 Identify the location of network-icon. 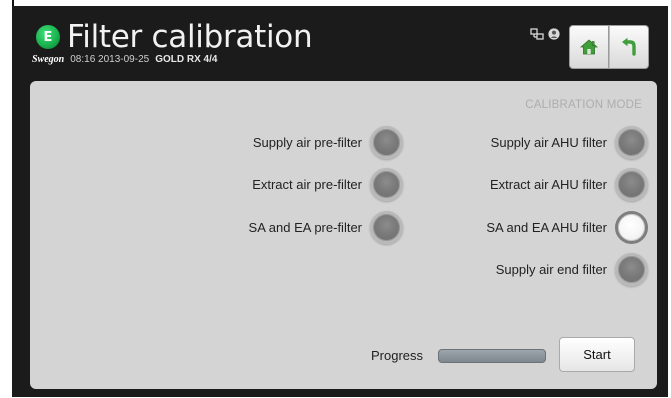
(537, 34).